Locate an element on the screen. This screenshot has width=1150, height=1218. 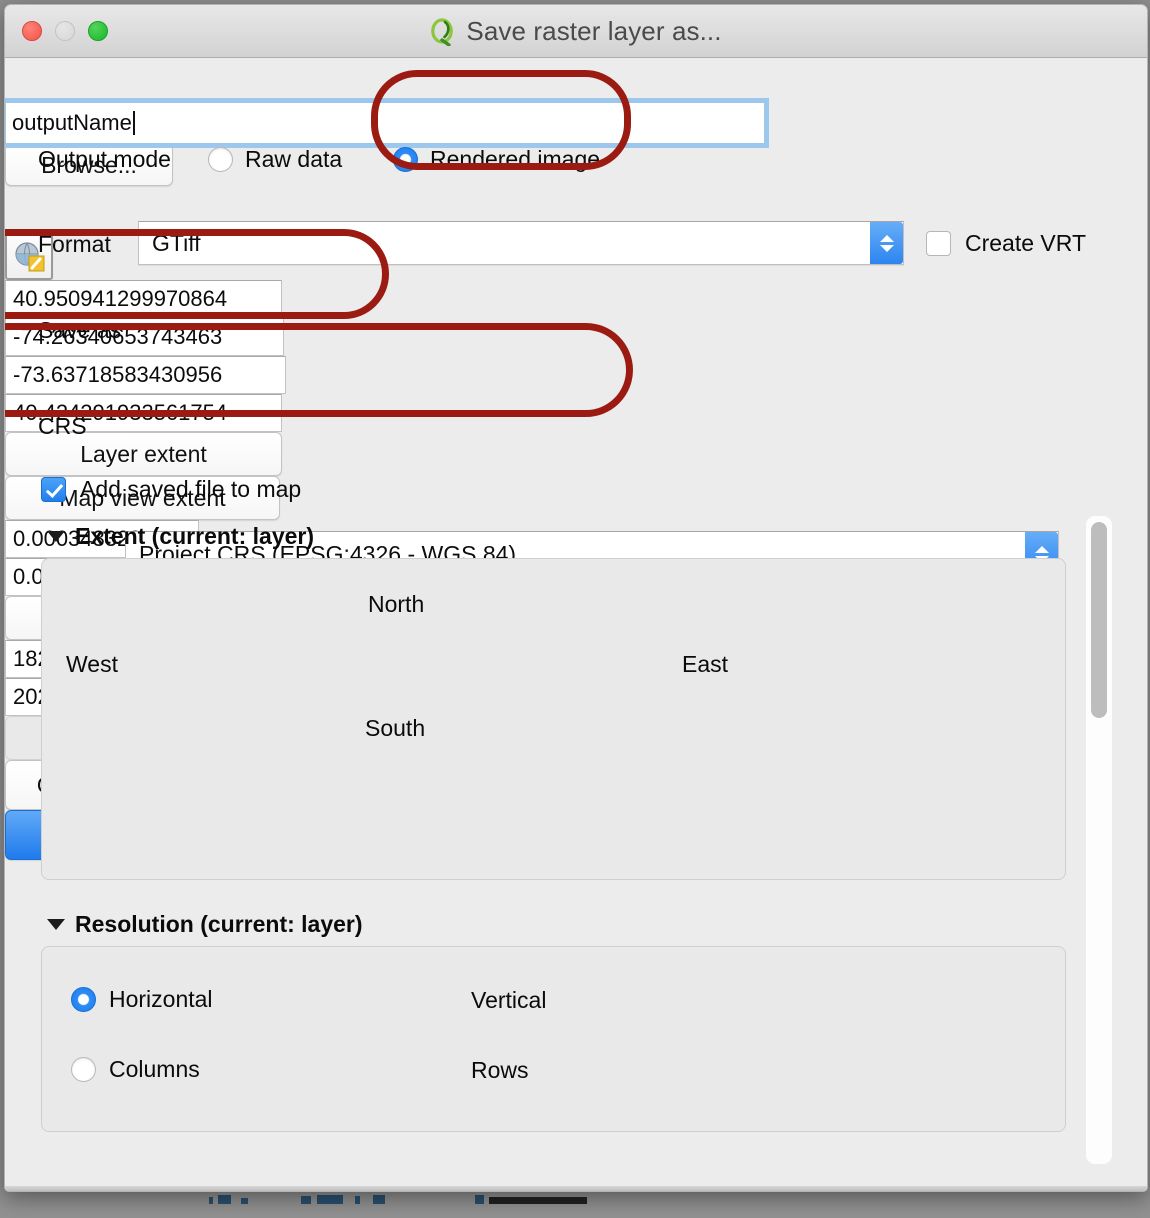
extent-section-header: Extent (current: layer) is located at coordinates (180, 536).